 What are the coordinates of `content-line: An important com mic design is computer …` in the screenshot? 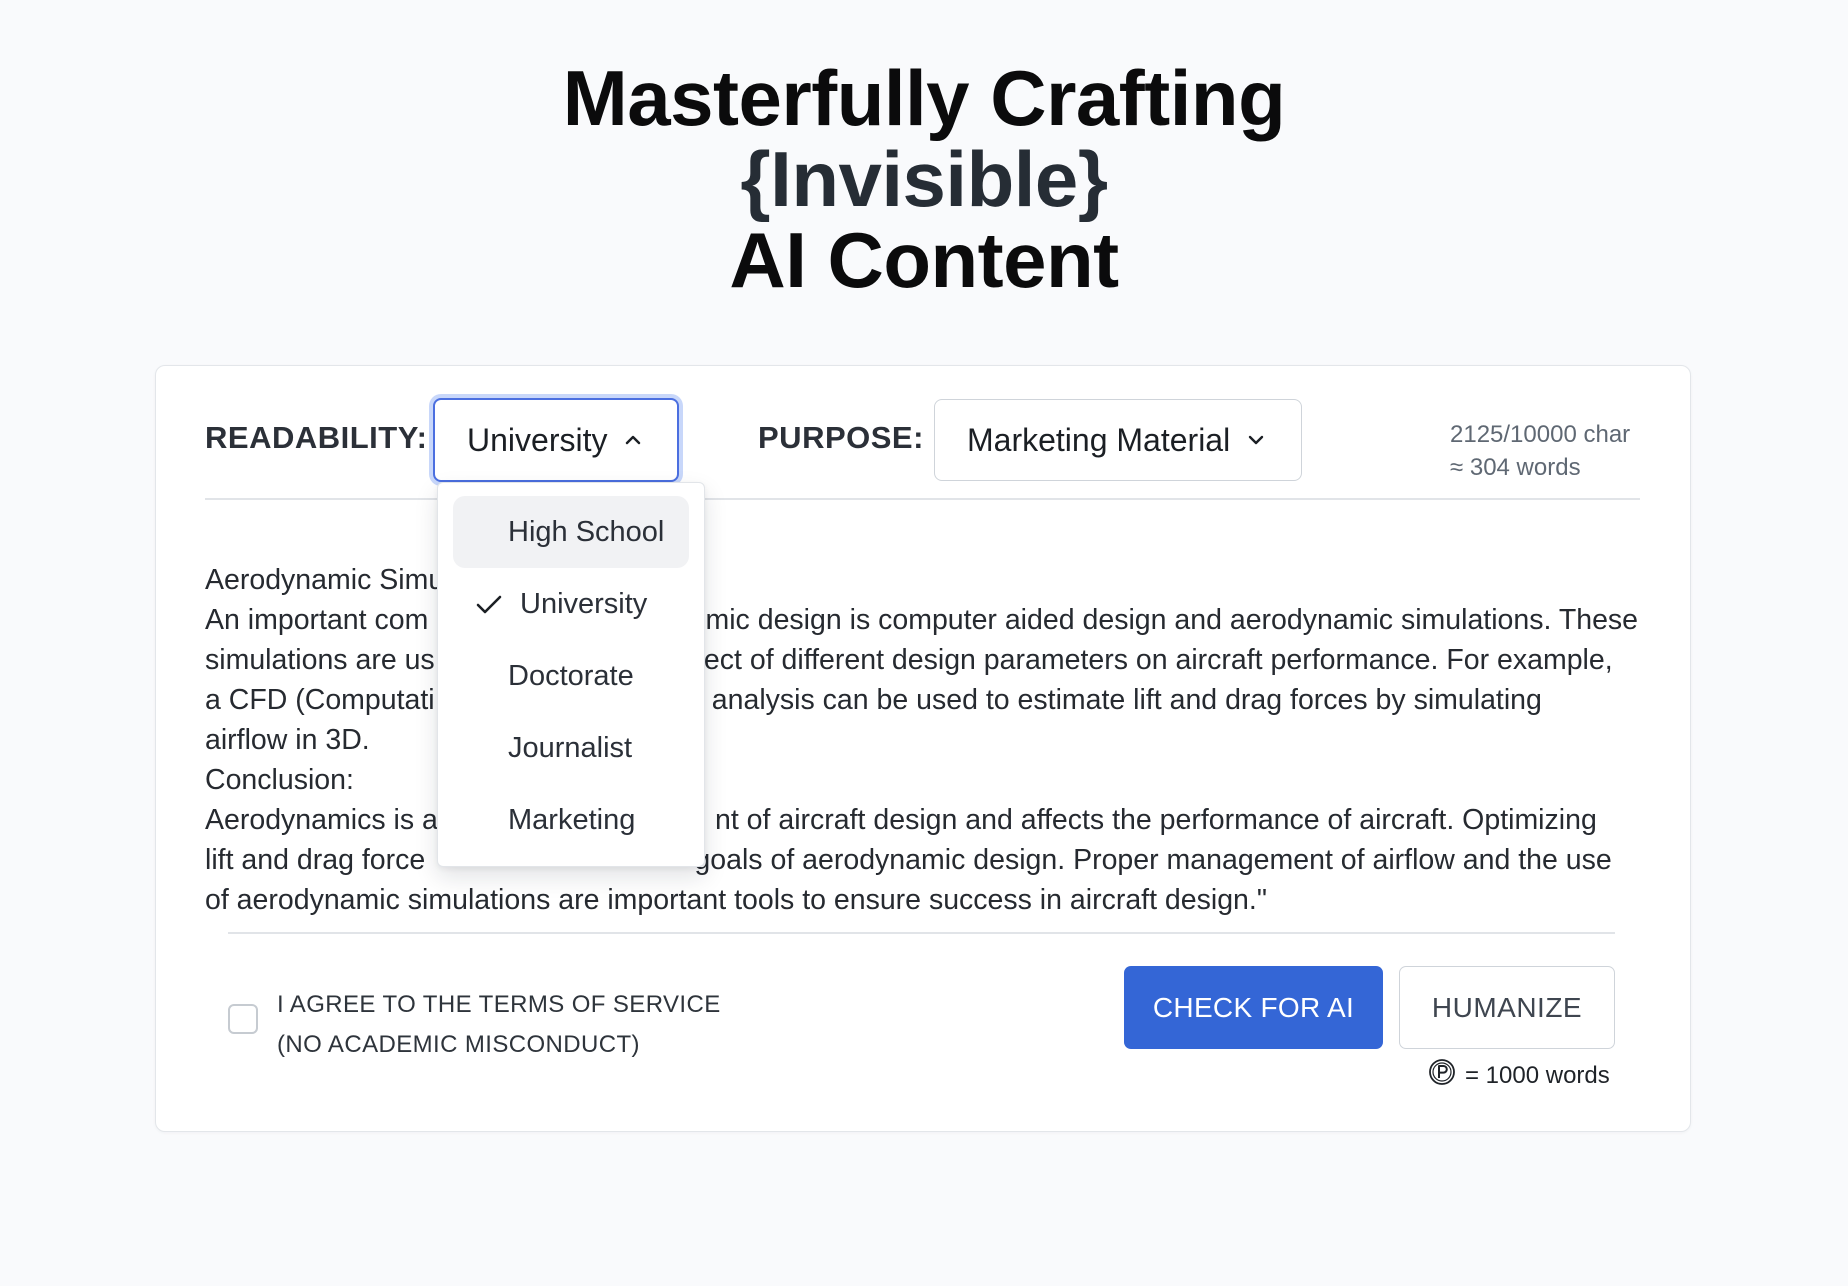 It's located at (922, 620).